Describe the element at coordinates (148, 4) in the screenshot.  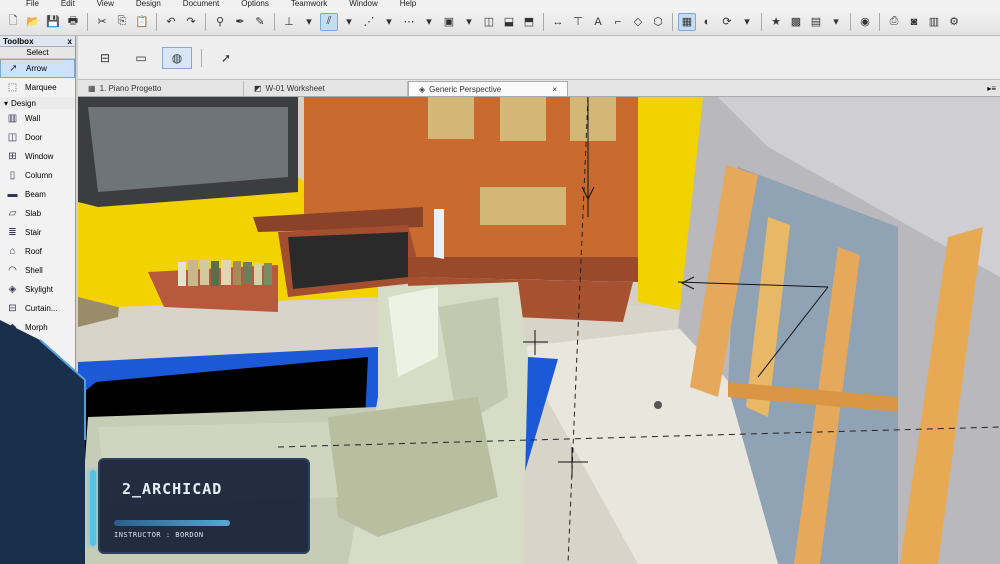
I see `menu-design: Design` at that location.